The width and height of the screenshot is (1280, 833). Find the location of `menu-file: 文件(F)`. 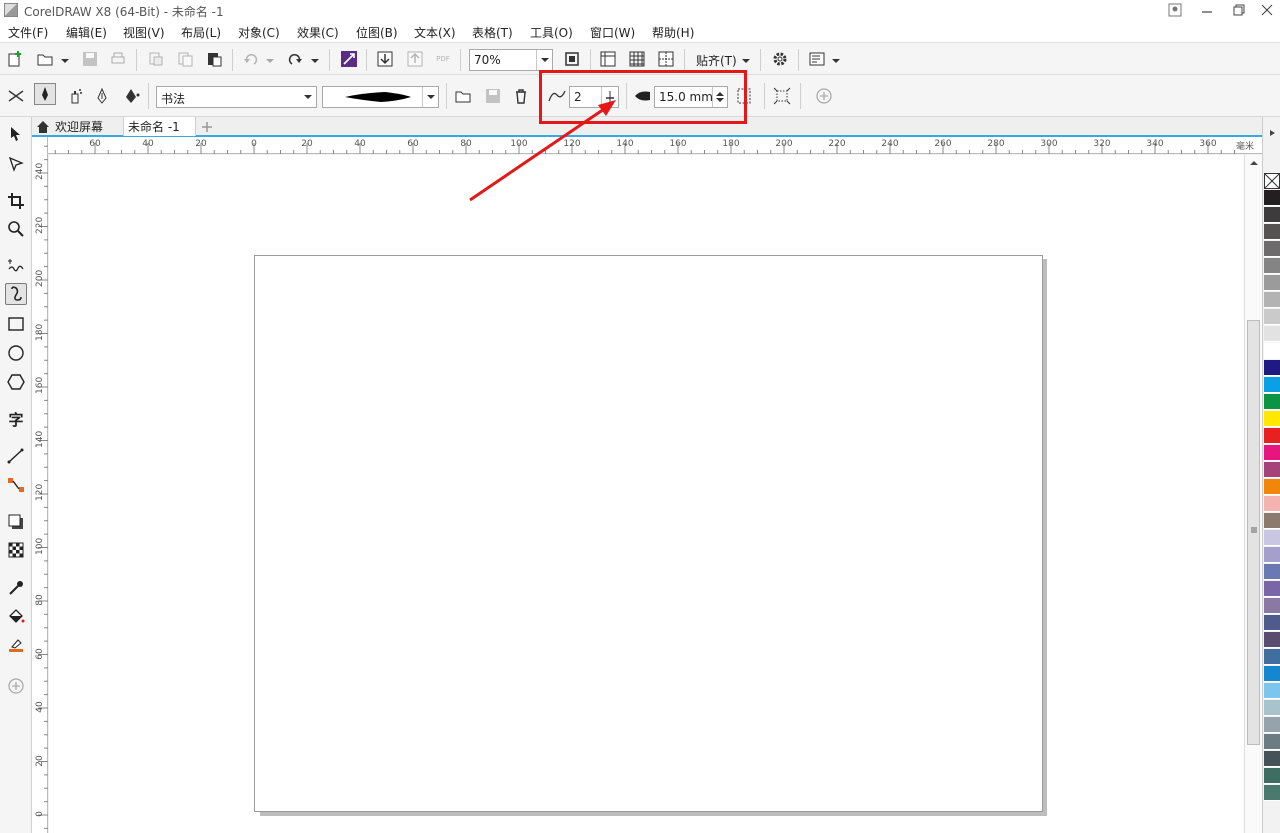

menu-file: 文件(F) is located at coordinates (28, 32).